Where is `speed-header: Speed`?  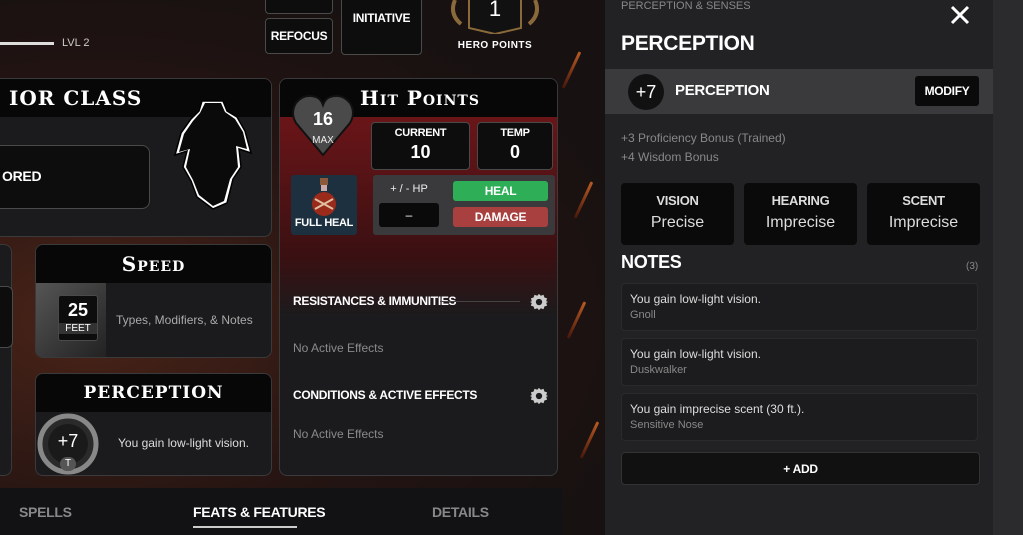 speed-header: Speed is located at coordinates (153, 264).